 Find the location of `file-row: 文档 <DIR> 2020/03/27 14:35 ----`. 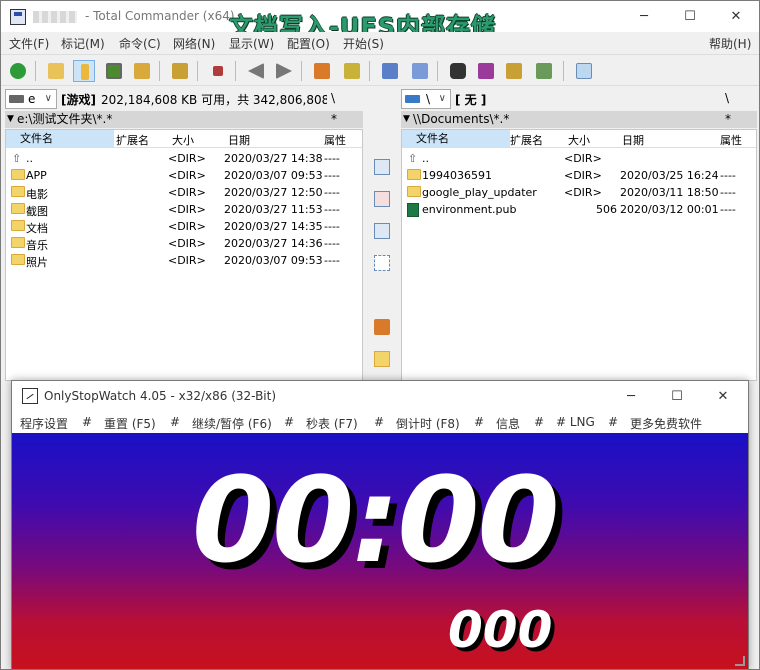

file-row: 文档 <DIR> 2020/03/27 14:35 ---- is located at coordinates (184, 226).